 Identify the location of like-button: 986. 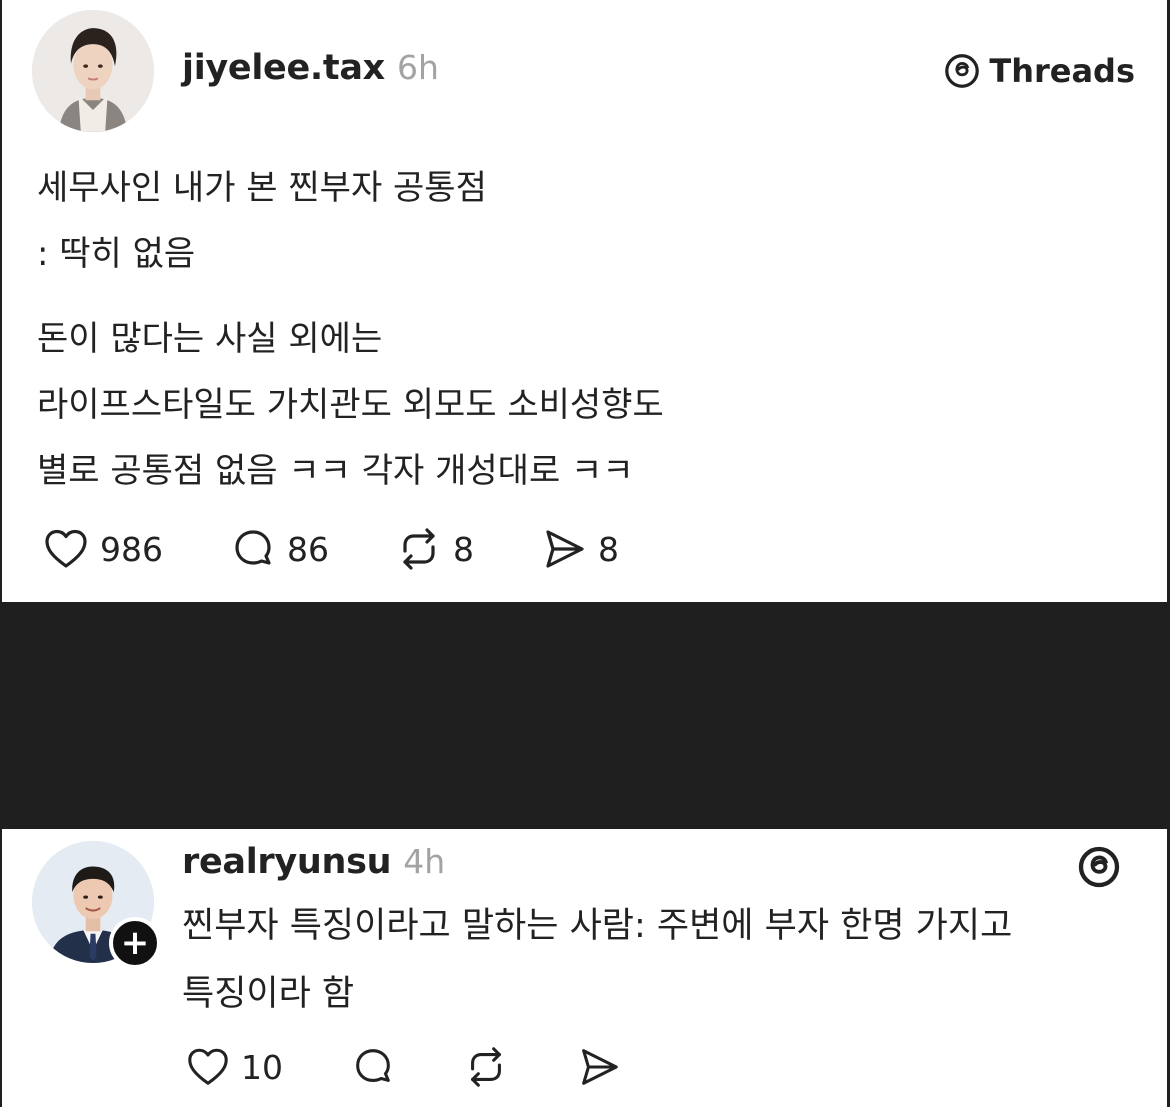
(102, 549).